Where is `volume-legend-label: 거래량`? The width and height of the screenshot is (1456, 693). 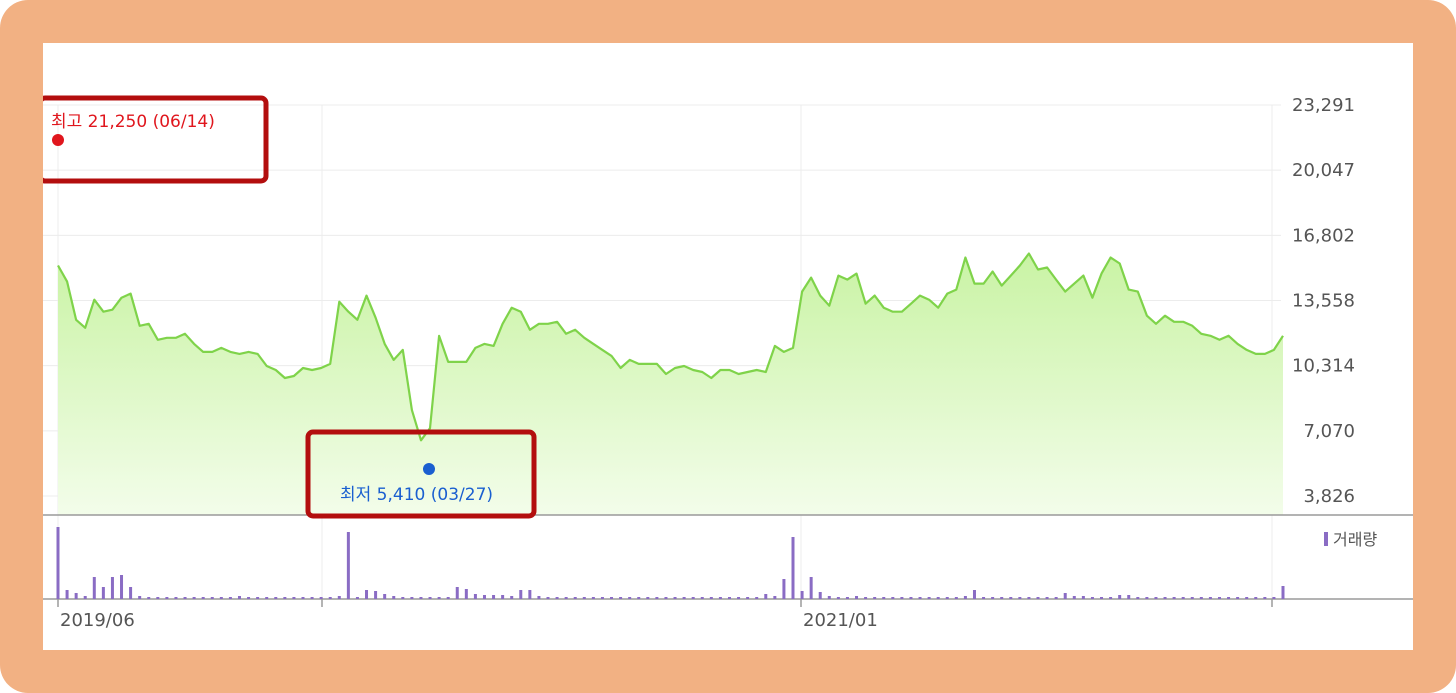
volume-legend-label: 거래량 is located at coordinates (1355, 539).